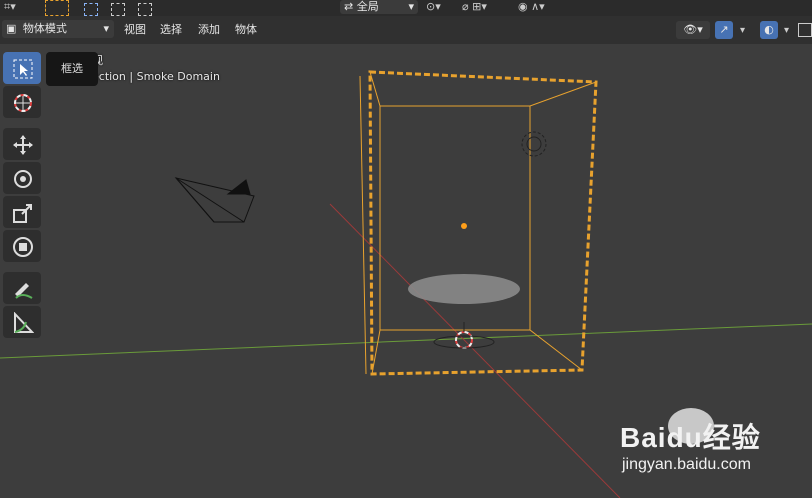 This screenshot has height=498, width=812. I want to click on proportional-edit-icon: ◉ ∧▾, so click(531, 6).